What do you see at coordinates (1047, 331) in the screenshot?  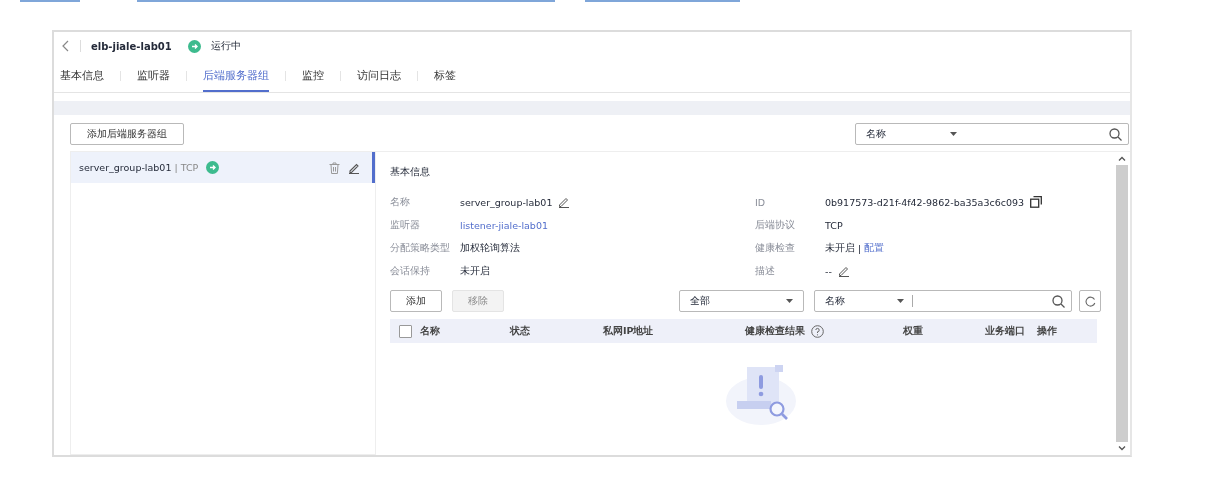 I see `column-header: 操作` at bounding box center [1047, 331].